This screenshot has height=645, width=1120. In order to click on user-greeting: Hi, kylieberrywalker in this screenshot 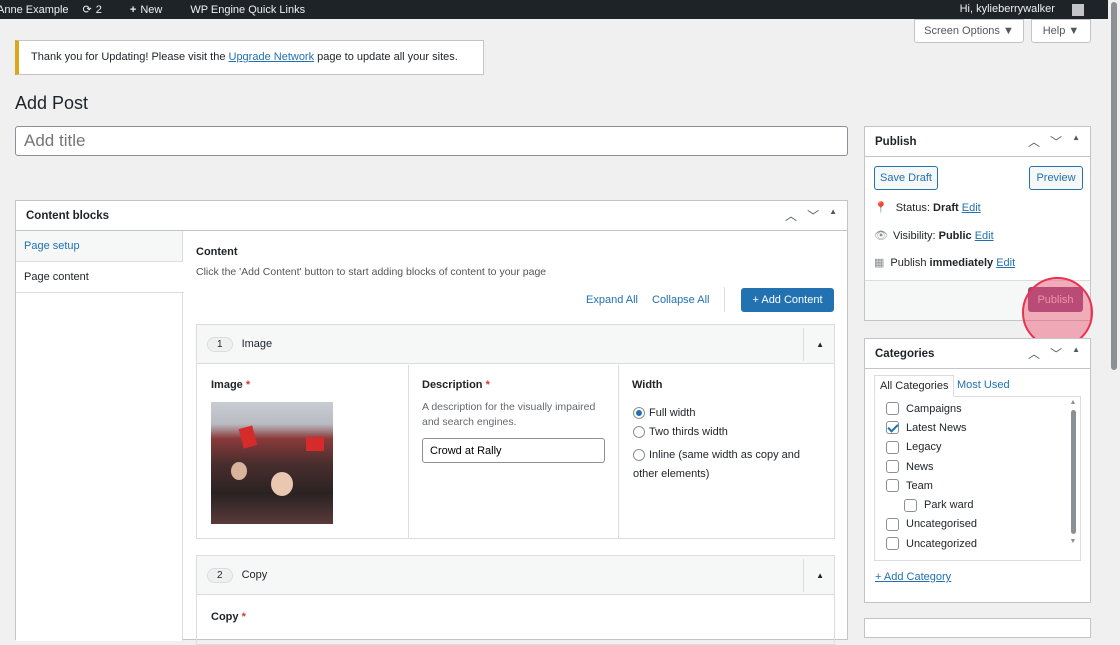, I will do `click(1029, 9)`.